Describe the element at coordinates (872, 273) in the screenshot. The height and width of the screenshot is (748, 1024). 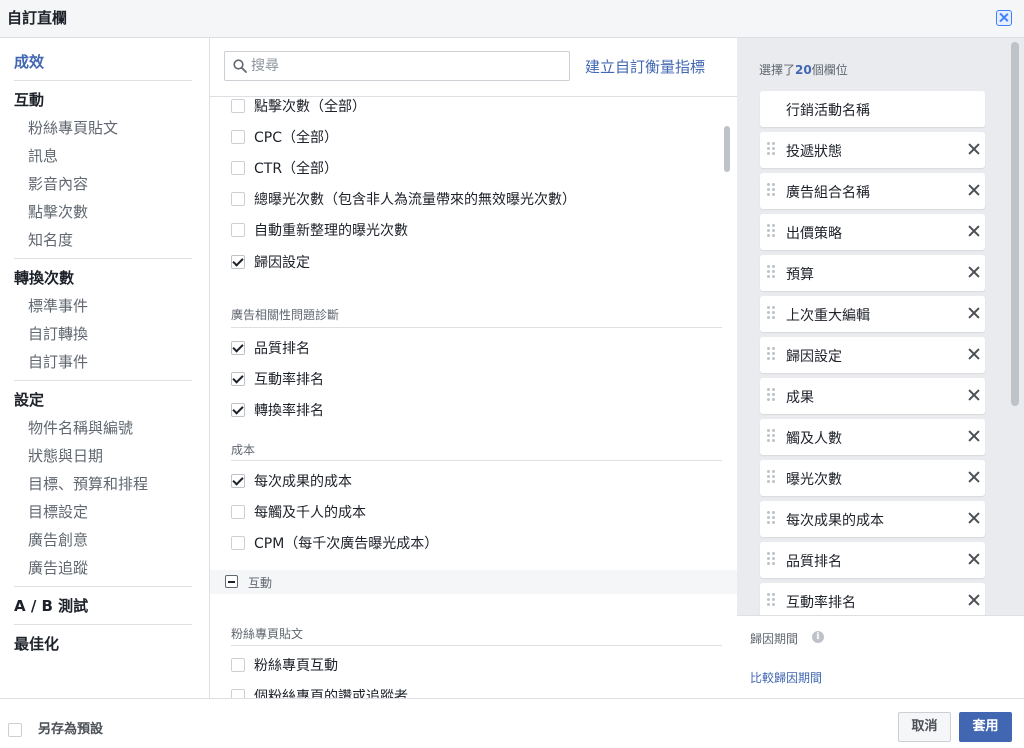
I see `selected-column-item: 預算` at that location.